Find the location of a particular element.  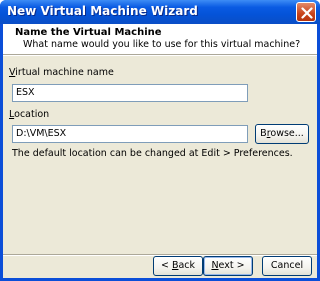

title-bar: New Virtual Machine Wizard is located at coordinates (160, 12).